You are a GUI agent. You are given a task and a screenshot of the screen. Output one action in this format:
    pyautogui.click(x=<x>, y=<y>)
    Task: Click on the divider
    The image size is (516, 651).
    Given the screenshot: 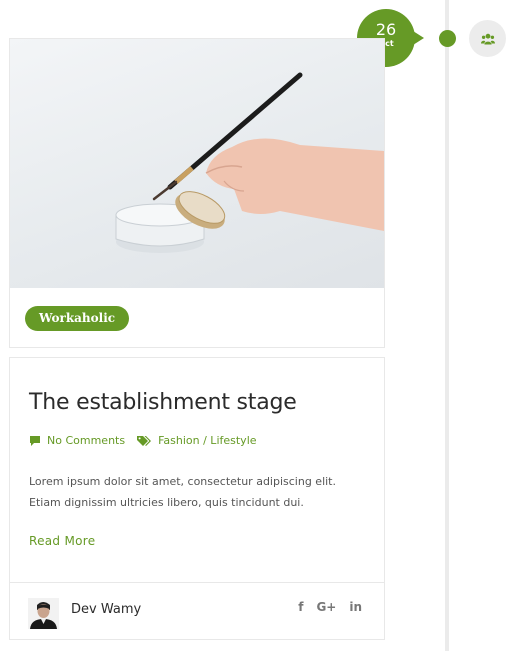 What is the action you would take?
    pyautogui.click(x=197, y=582)
    